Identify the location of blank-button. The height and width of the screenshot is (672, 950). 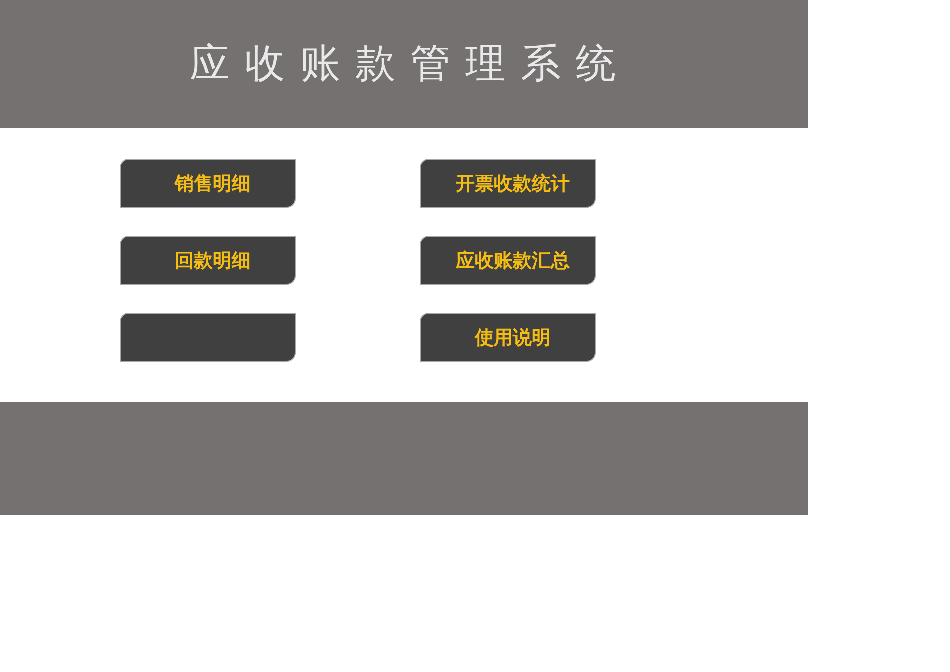
(208, 337).